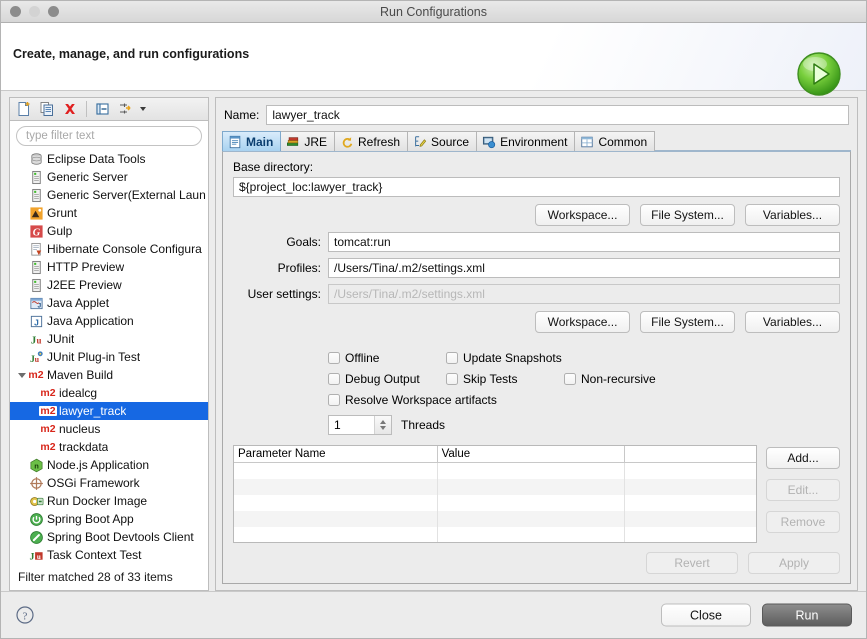 This screenshot has width=867, height=639. What do you see at coordinates (109, 339) in the screenshot?
I see `tree-item-junit: Ju JUnit` at bounding box center [109, 339].